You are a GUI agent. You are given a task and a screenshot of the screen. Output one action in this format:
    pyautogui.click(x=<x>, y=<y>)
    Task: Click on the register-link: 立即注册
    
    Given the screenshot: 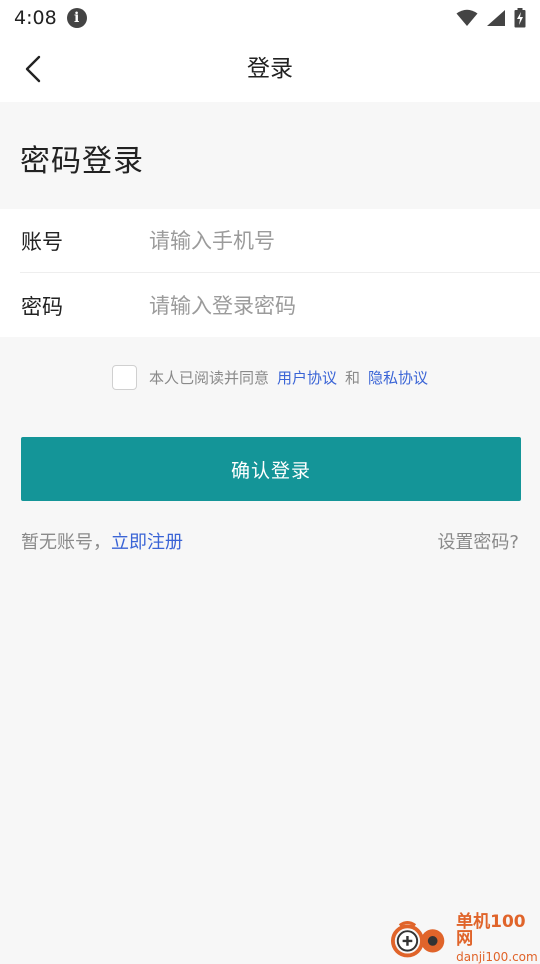 What is the action you would take?
    pyautogui.click(x=147, y=541)
    